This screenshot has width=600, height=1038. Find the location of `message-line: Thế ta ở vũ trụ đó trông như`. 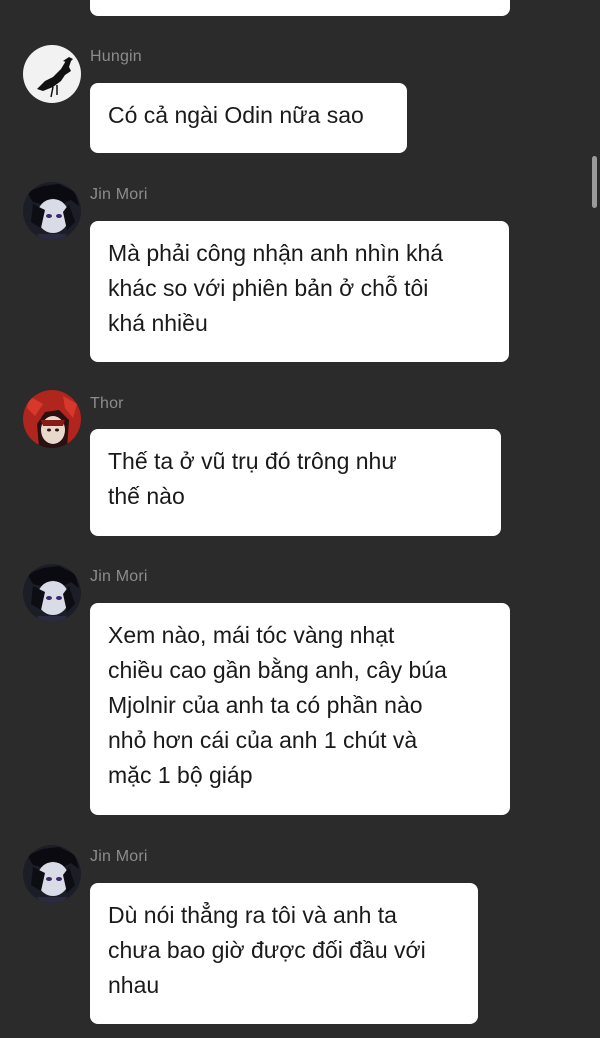

message-line: Thế ta ở vũ trụ đó trông như is located at coordinates (252, 461).